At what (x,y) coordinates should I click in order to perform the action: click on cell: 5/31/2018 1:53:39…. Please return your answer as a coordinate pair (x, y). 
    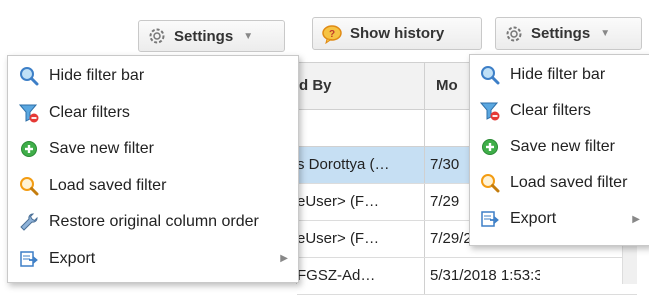
    Looking at the image, I should click on (485, 275).